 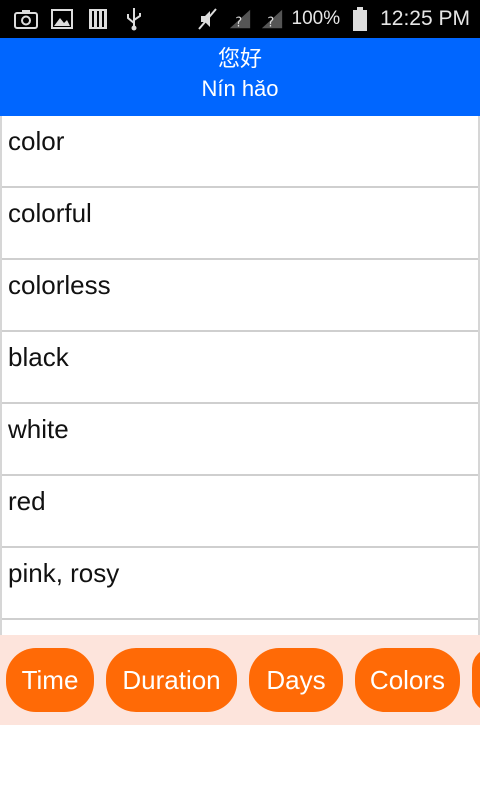 I want to click on word-label: colorless, so click(x=59, y=285).